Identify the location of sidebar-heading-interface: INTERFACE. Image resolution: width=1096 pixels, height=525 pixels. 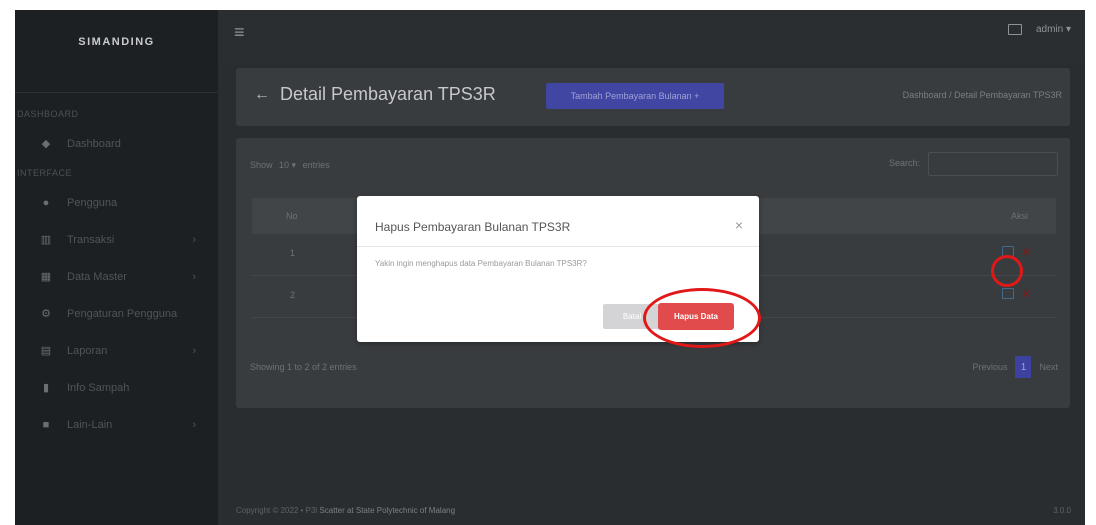
(45, 173).